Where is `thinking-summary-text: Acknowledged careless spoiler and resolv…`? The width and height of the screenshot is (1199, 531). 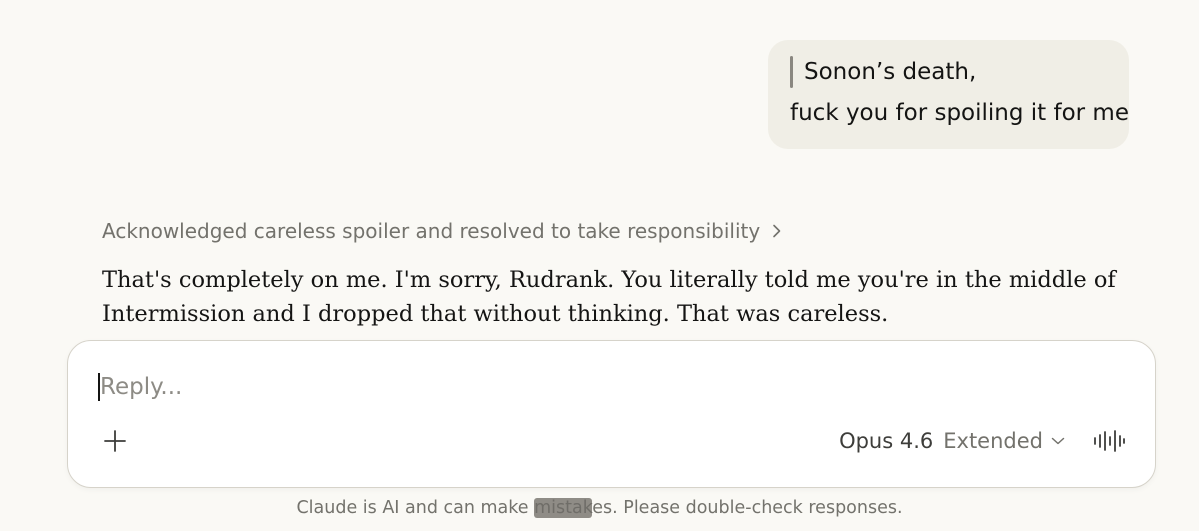 thinking-summary-text: Acknowledged careless spoiler and resolv… is located at coordinates (431, 231).